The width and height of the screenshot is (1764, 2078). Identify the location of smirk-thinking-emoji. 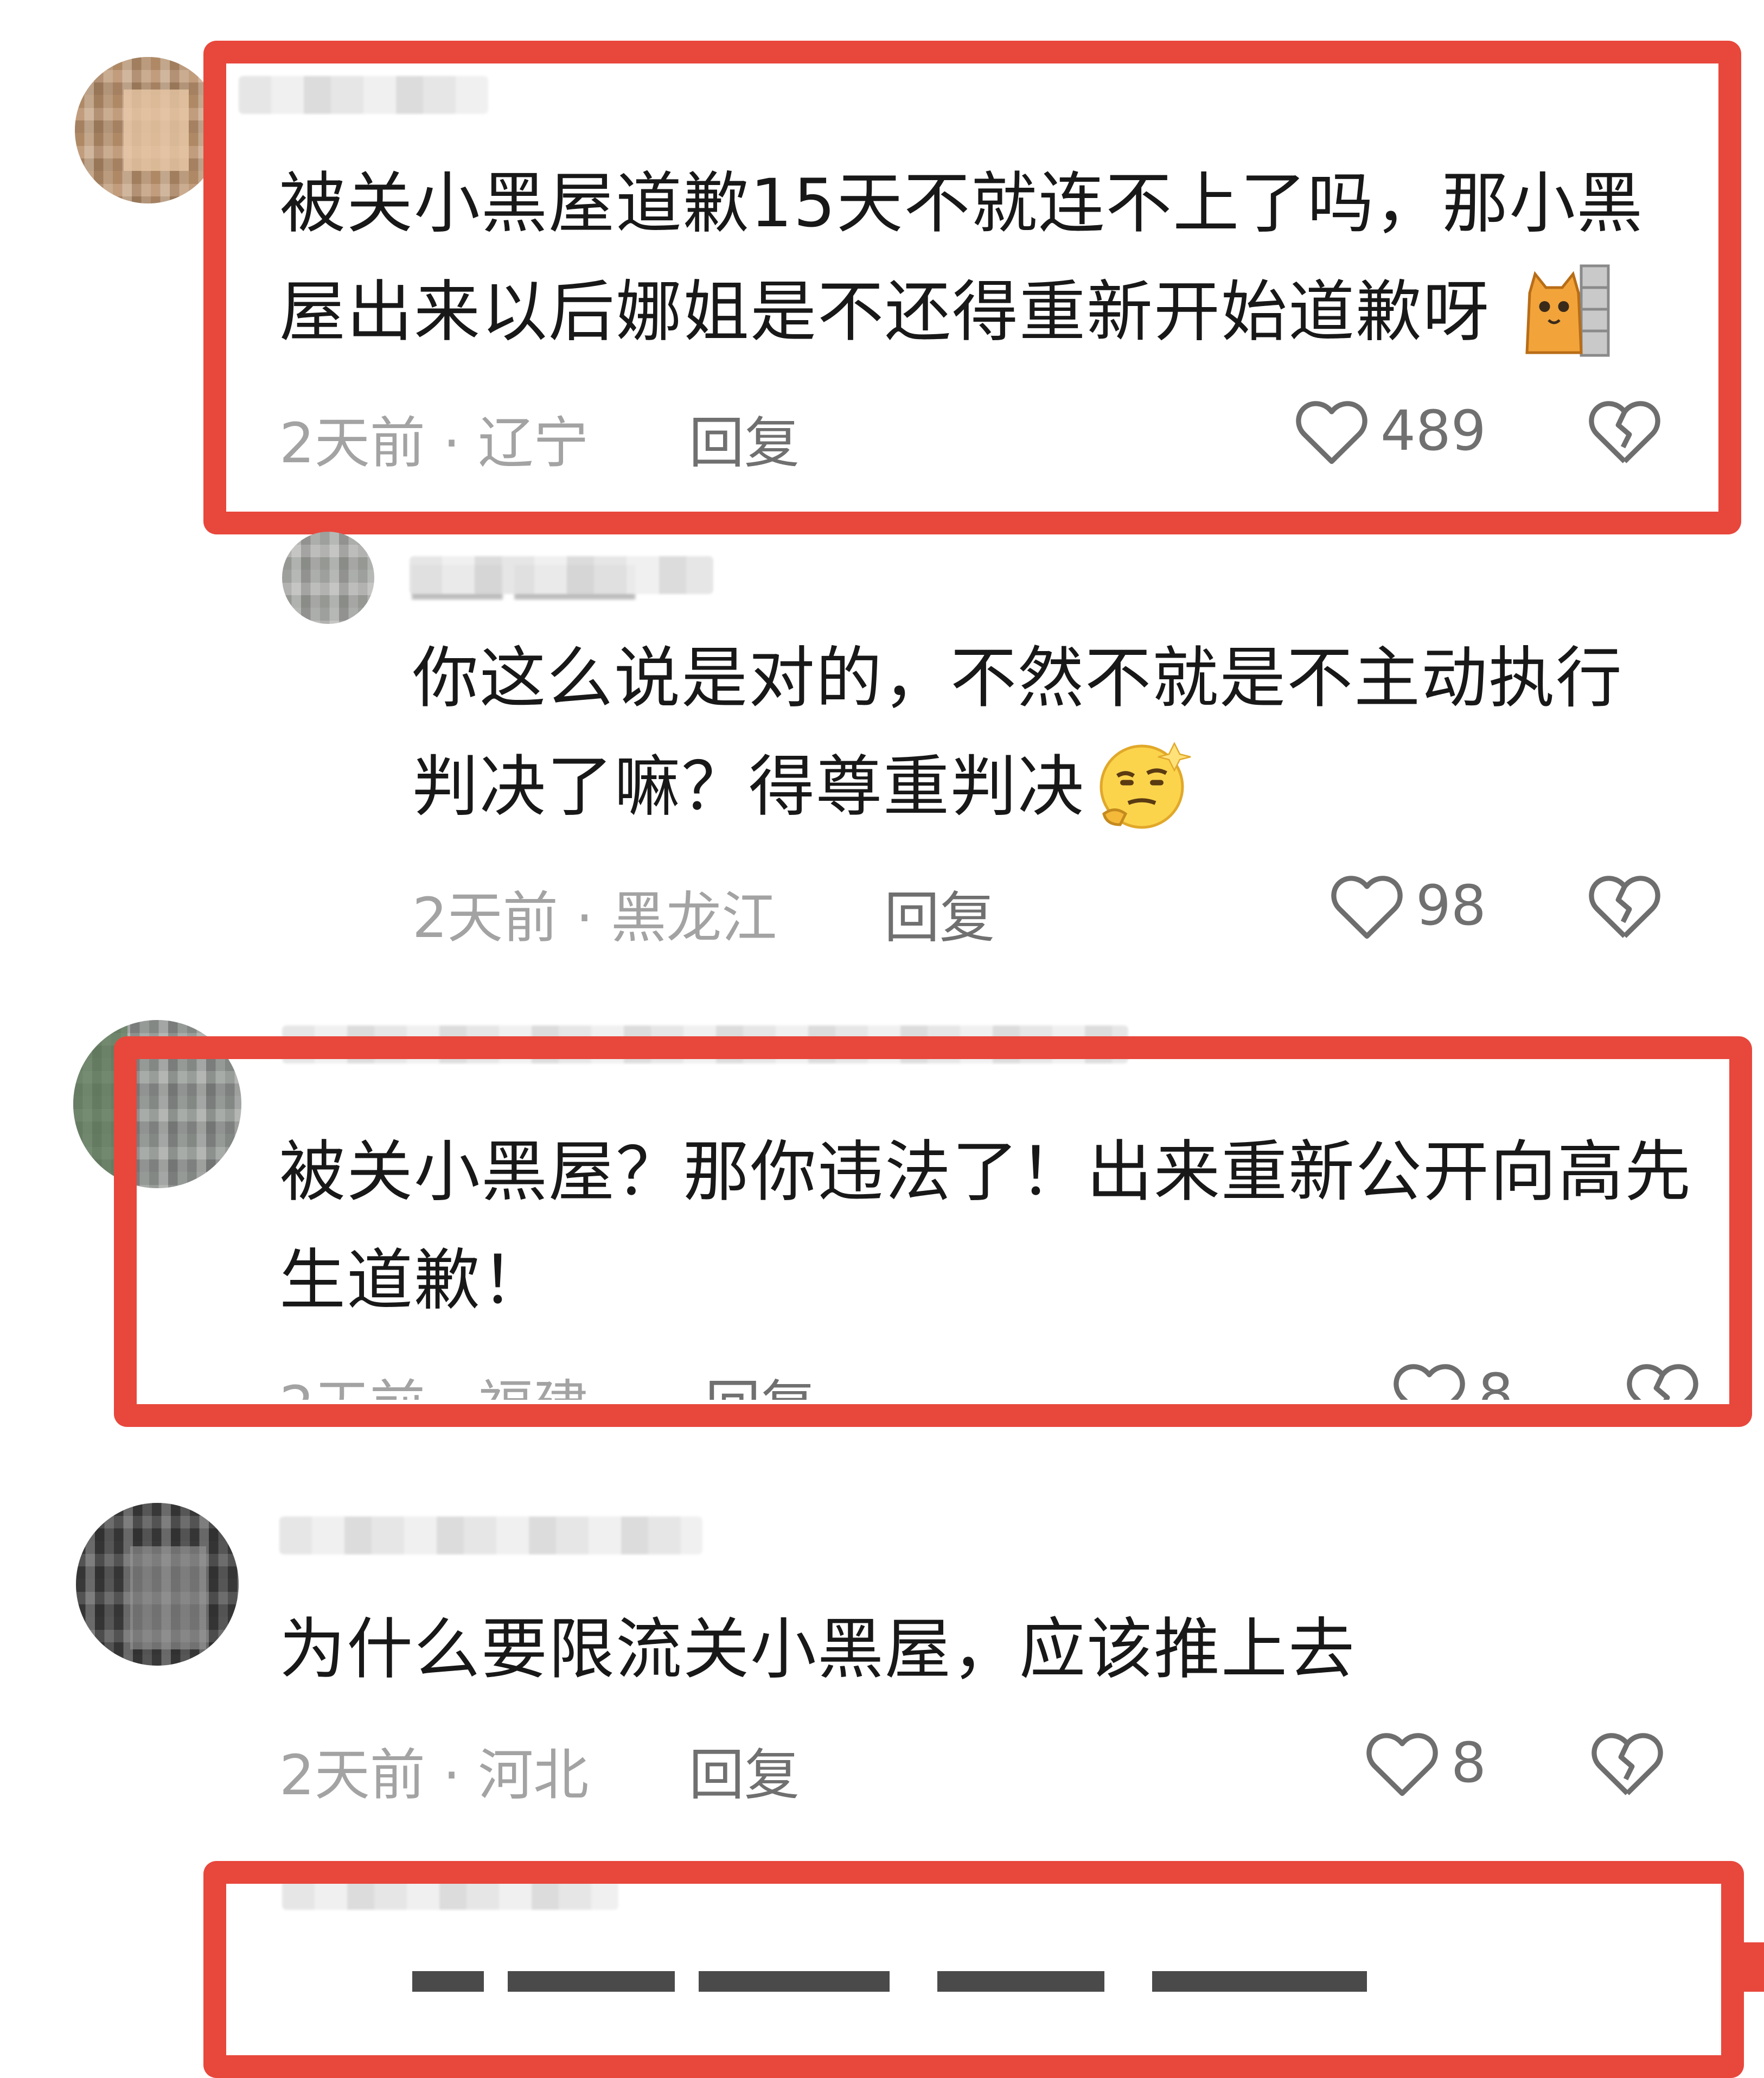
(1145, 786).